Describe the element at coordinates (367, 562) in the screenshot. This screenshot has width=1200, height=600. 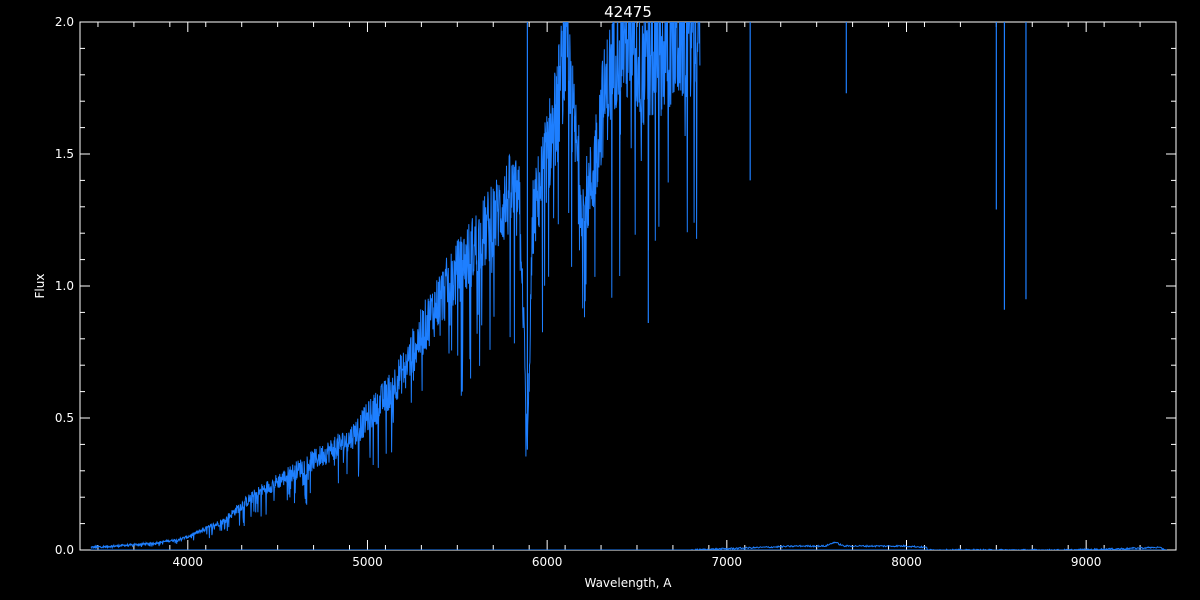
I see `x-tick-label: 5000` at that location.